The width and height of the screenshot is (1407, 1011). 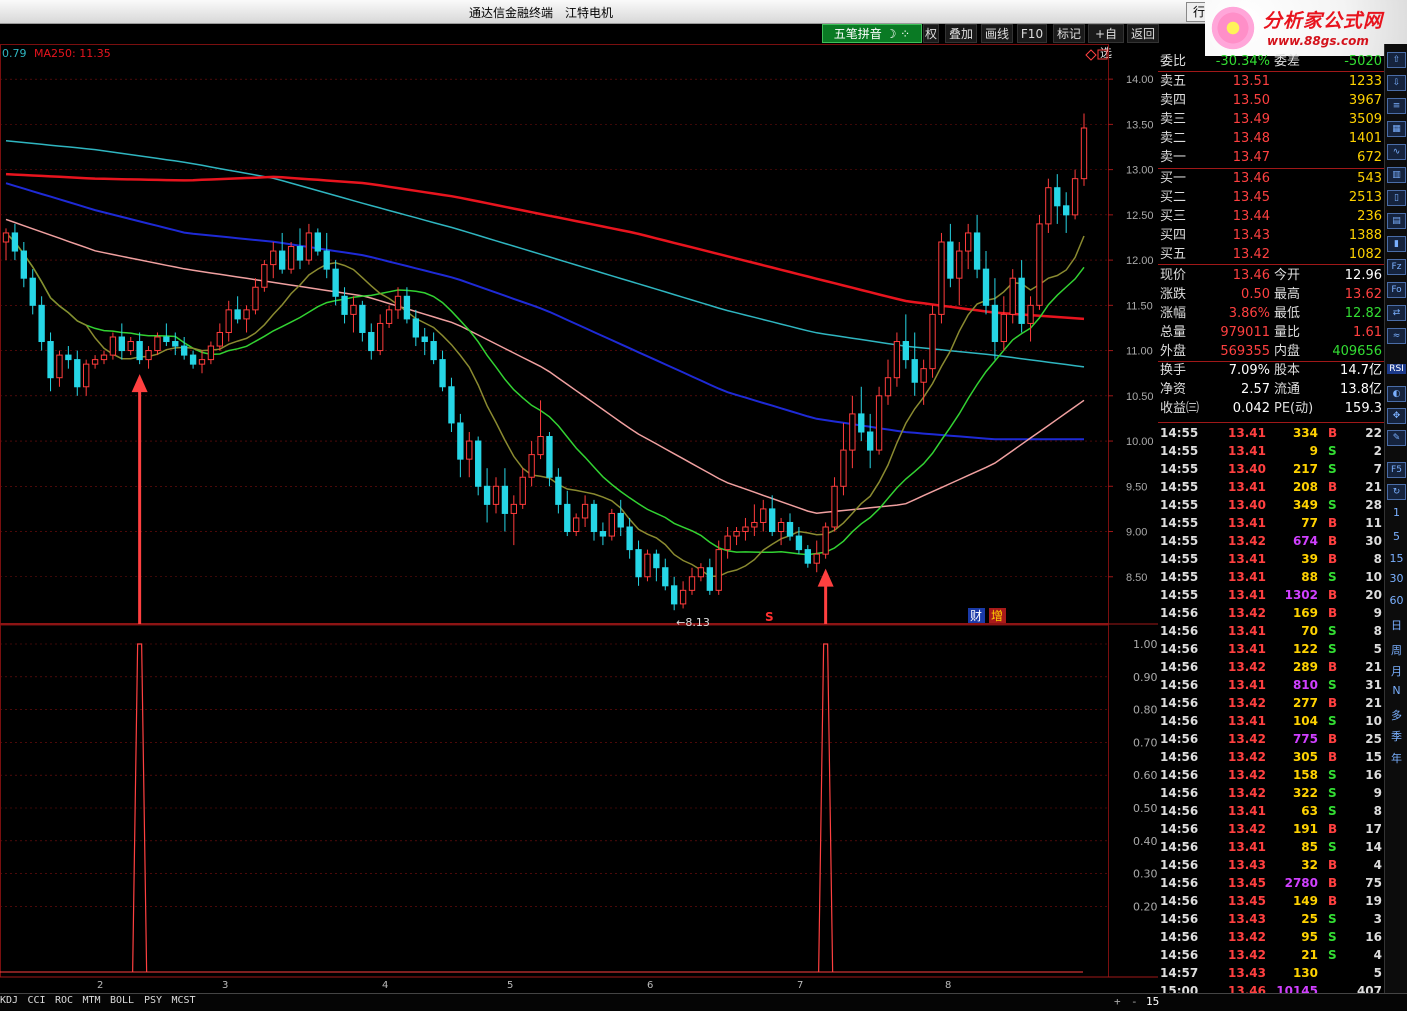 I want to click on tick-price: 13.43, so click(x=1247, y=919).